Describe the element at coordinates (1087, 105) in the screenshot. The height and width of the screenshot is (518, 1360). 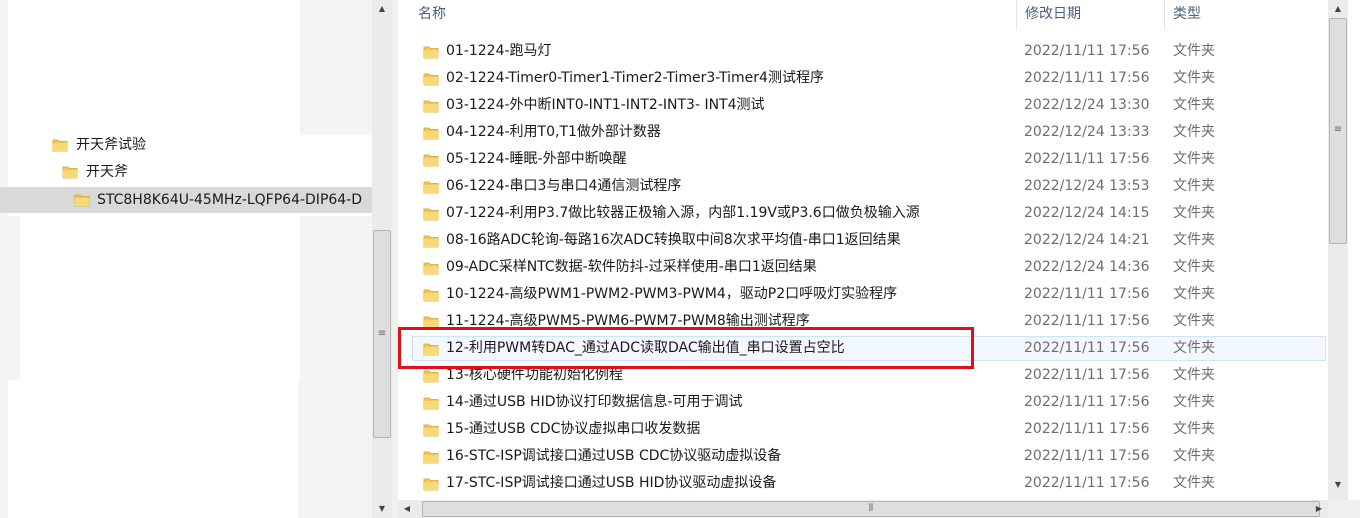
I see `file-modified-date: 2022/12/24 13:30` at that location.